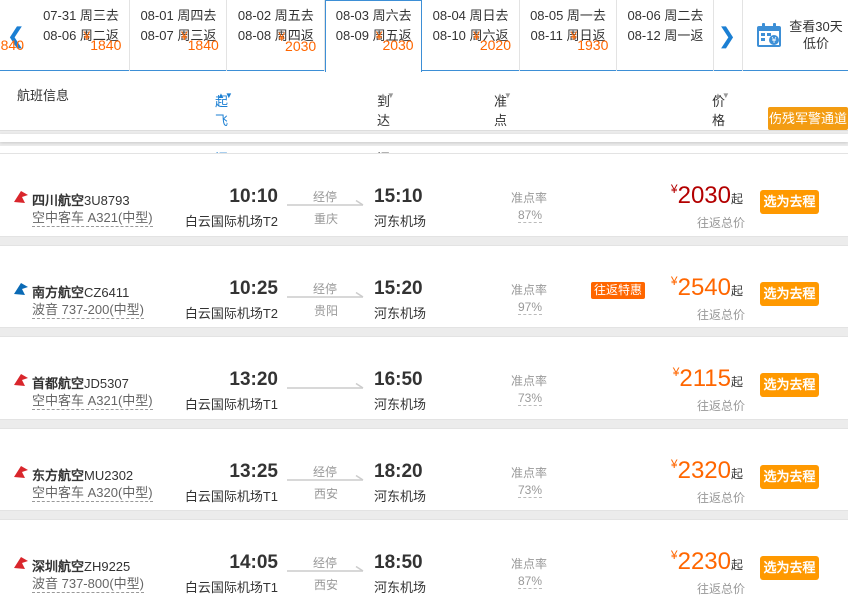 Image resolution: width=848 pixels, height=602 pixels. What do you see at coordinates (326, 310) in the screenshot?
I see `stop-city: 贵阳` at bounding box center [326, 310].